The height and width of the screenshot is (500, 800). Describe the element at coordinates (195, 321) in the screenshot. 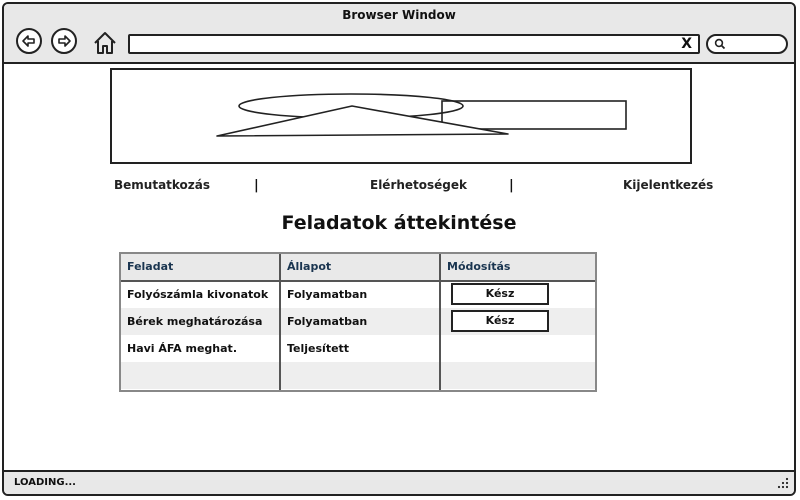

I see `task-cell: Bérek meghatározása` at that location.